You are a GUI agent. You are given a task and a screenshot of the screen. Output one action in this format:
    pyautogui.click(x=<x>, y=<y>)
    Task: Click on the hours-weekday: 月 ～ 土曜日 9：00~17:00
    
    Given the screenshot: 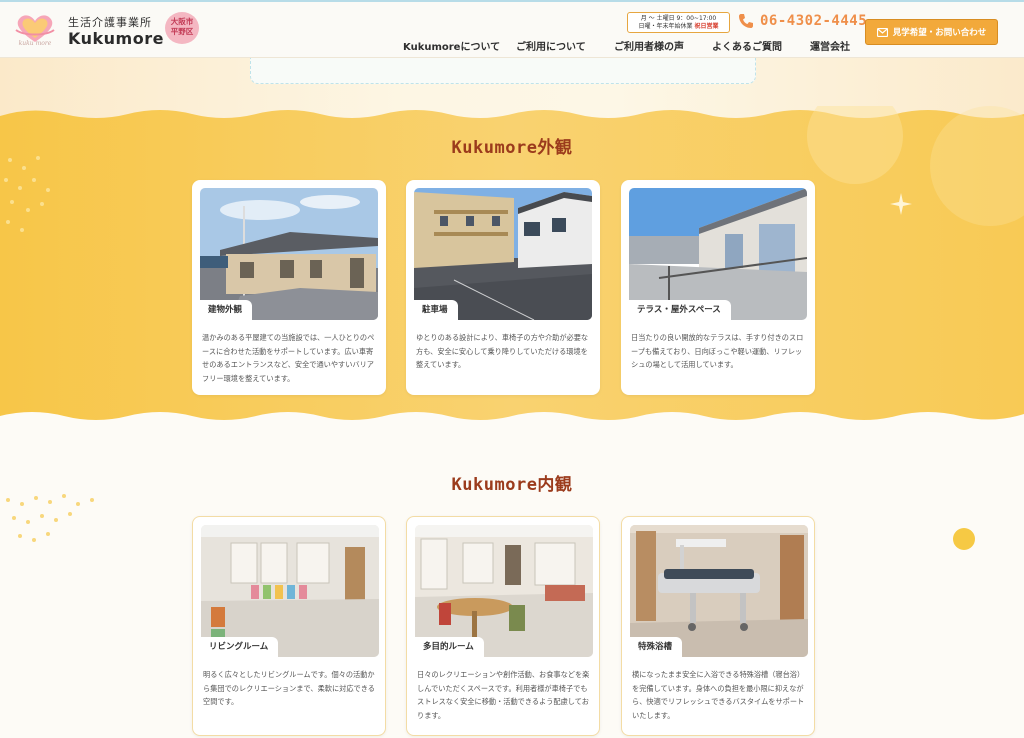 What is the action you would take?
    pyautogui.click(x=678, y=18)
    